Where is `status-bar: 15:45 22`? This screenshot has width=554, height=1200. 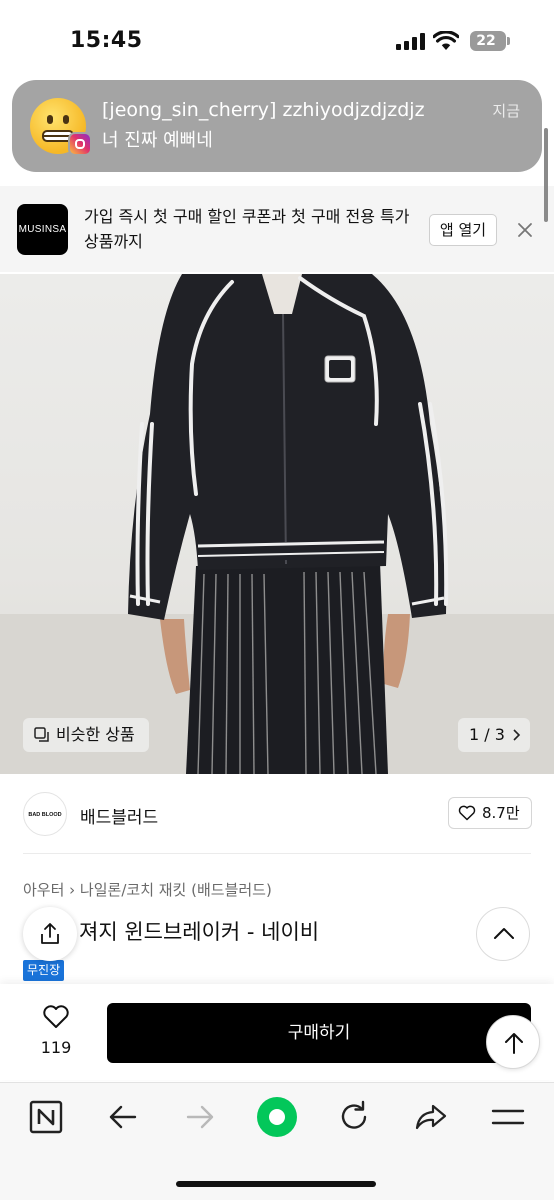 status-bar: 15:45 22 is located at coordinates (277, 40).